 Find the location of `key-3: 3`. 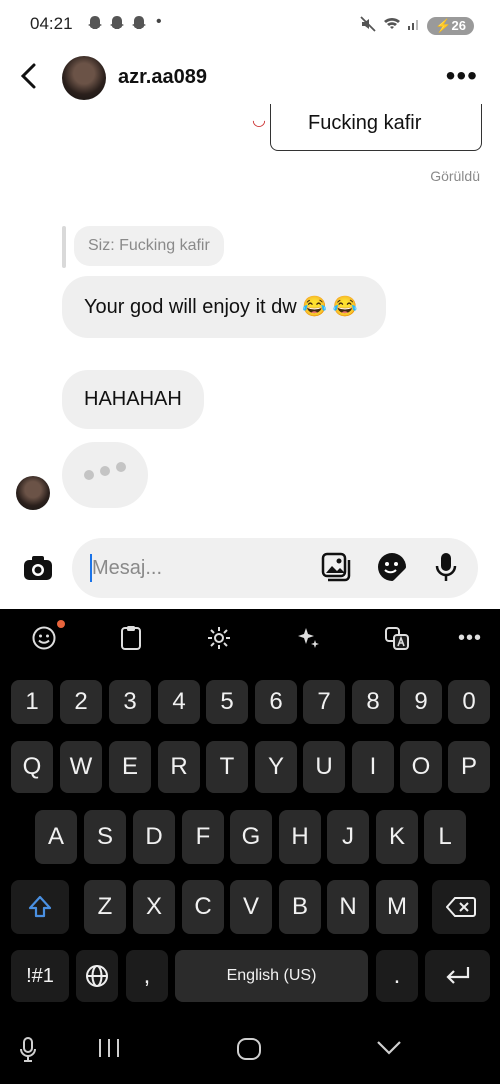

key-3: 3 is located at coordinates (130, 702).